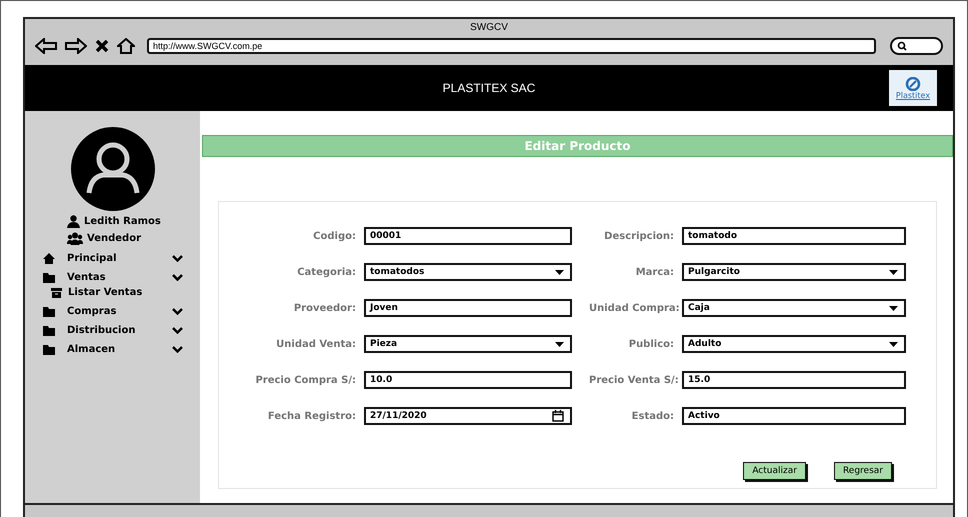 This screenshot has width=968, height=517. I want to click on logo: Plastitex, so click(913, 88).